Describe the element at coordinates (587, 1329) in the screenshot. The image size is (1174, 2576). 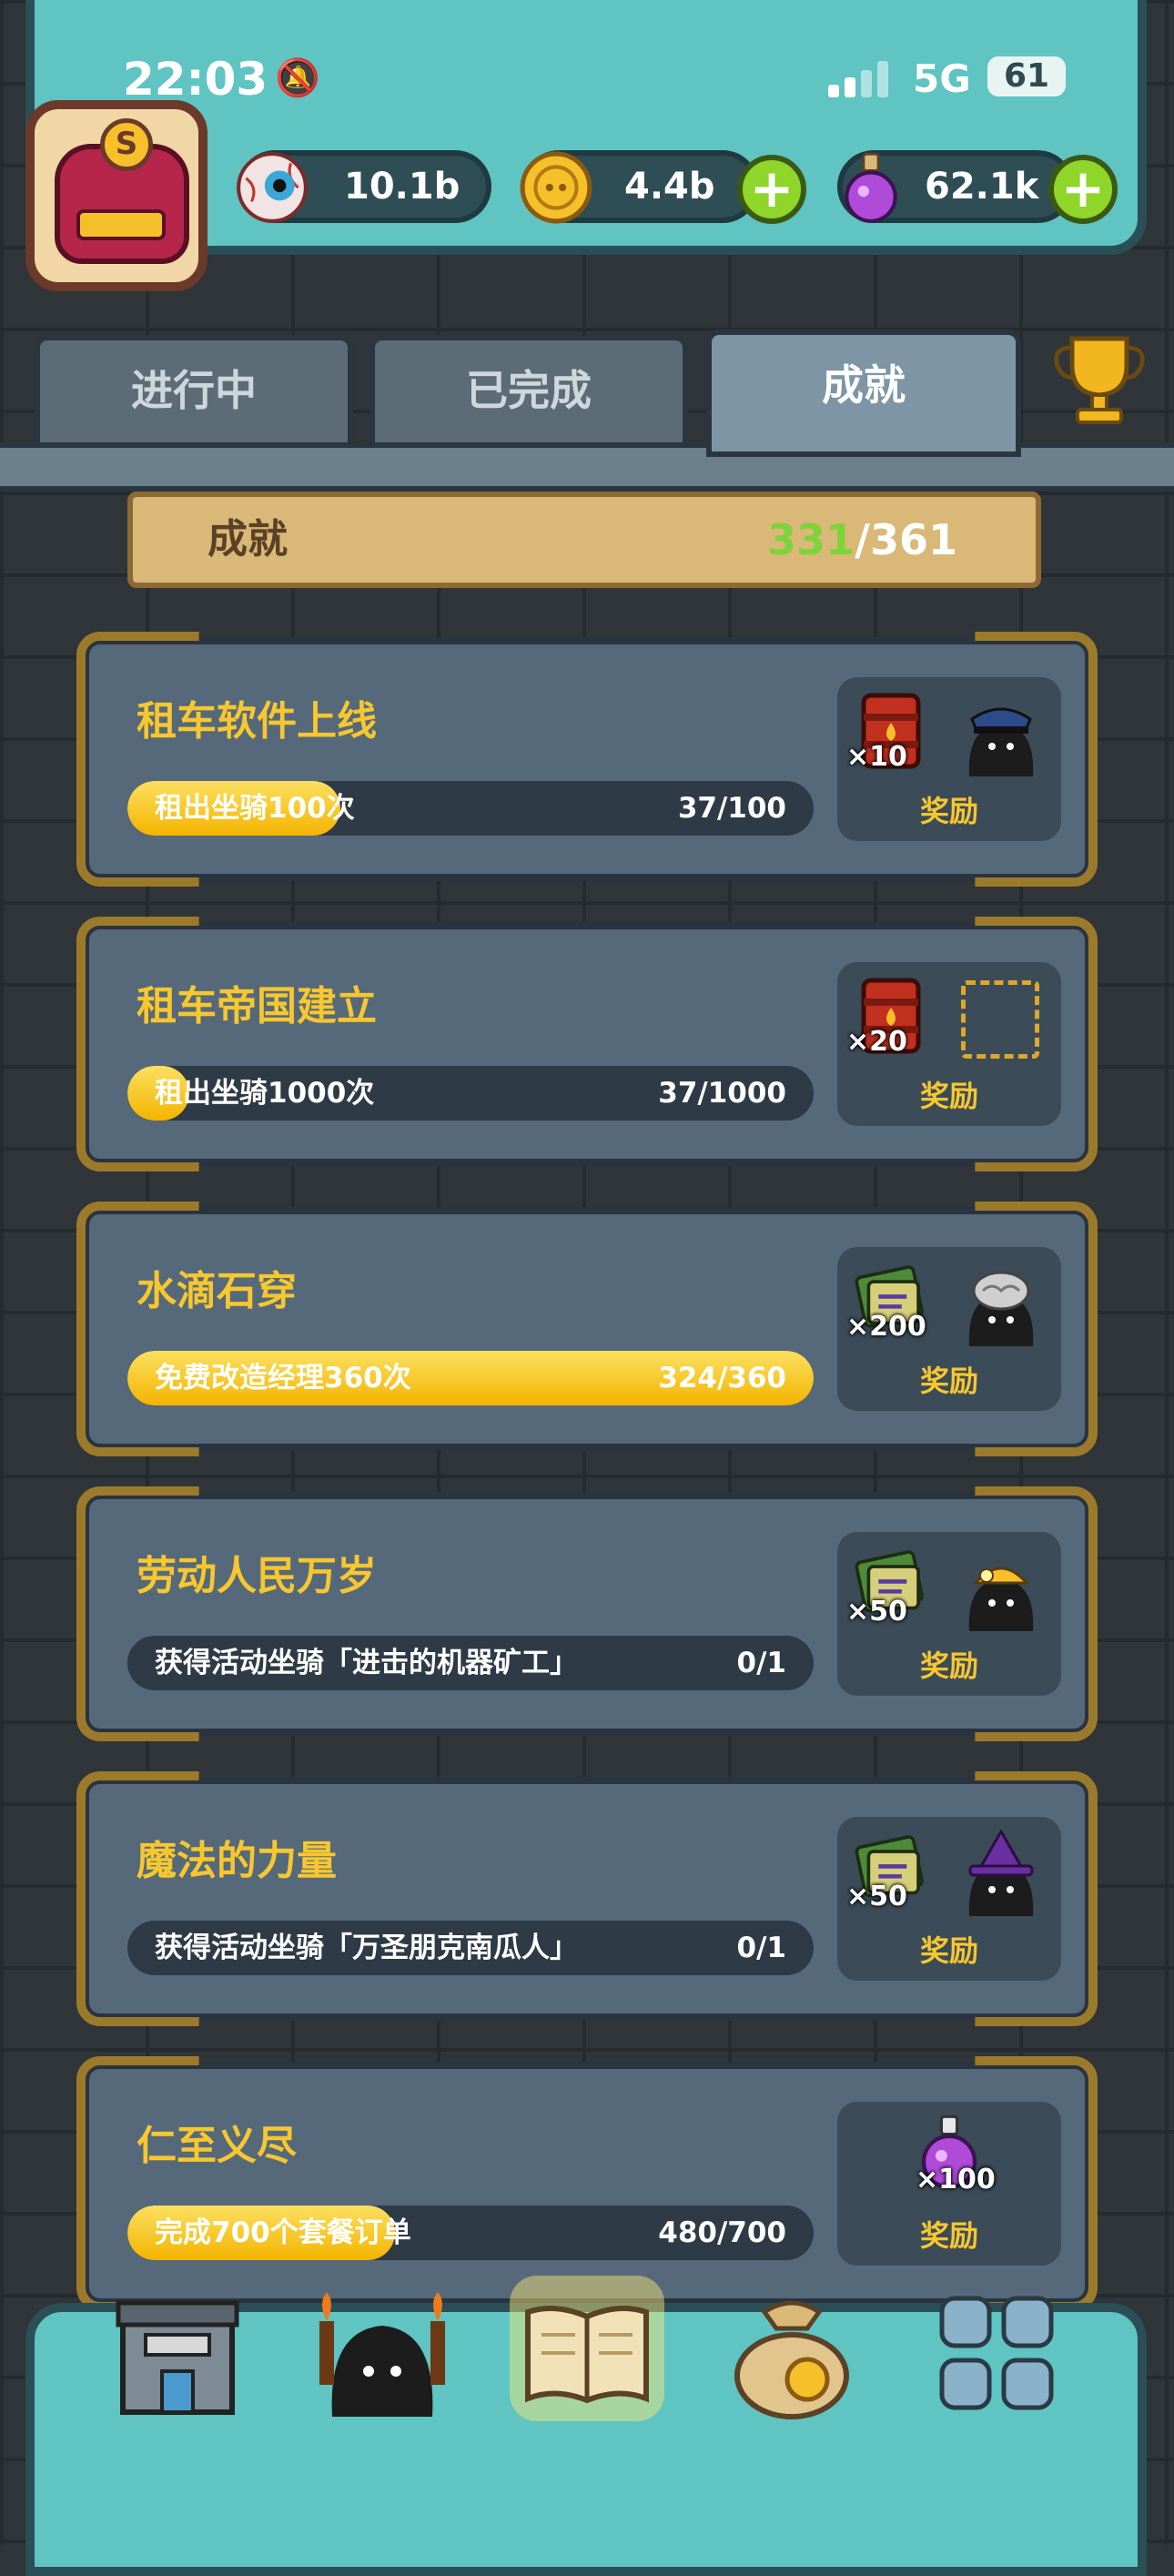
I see `achievement-card: 水滴石穿 免费改造经理360次 324/360 ×200 奖励` at that location.